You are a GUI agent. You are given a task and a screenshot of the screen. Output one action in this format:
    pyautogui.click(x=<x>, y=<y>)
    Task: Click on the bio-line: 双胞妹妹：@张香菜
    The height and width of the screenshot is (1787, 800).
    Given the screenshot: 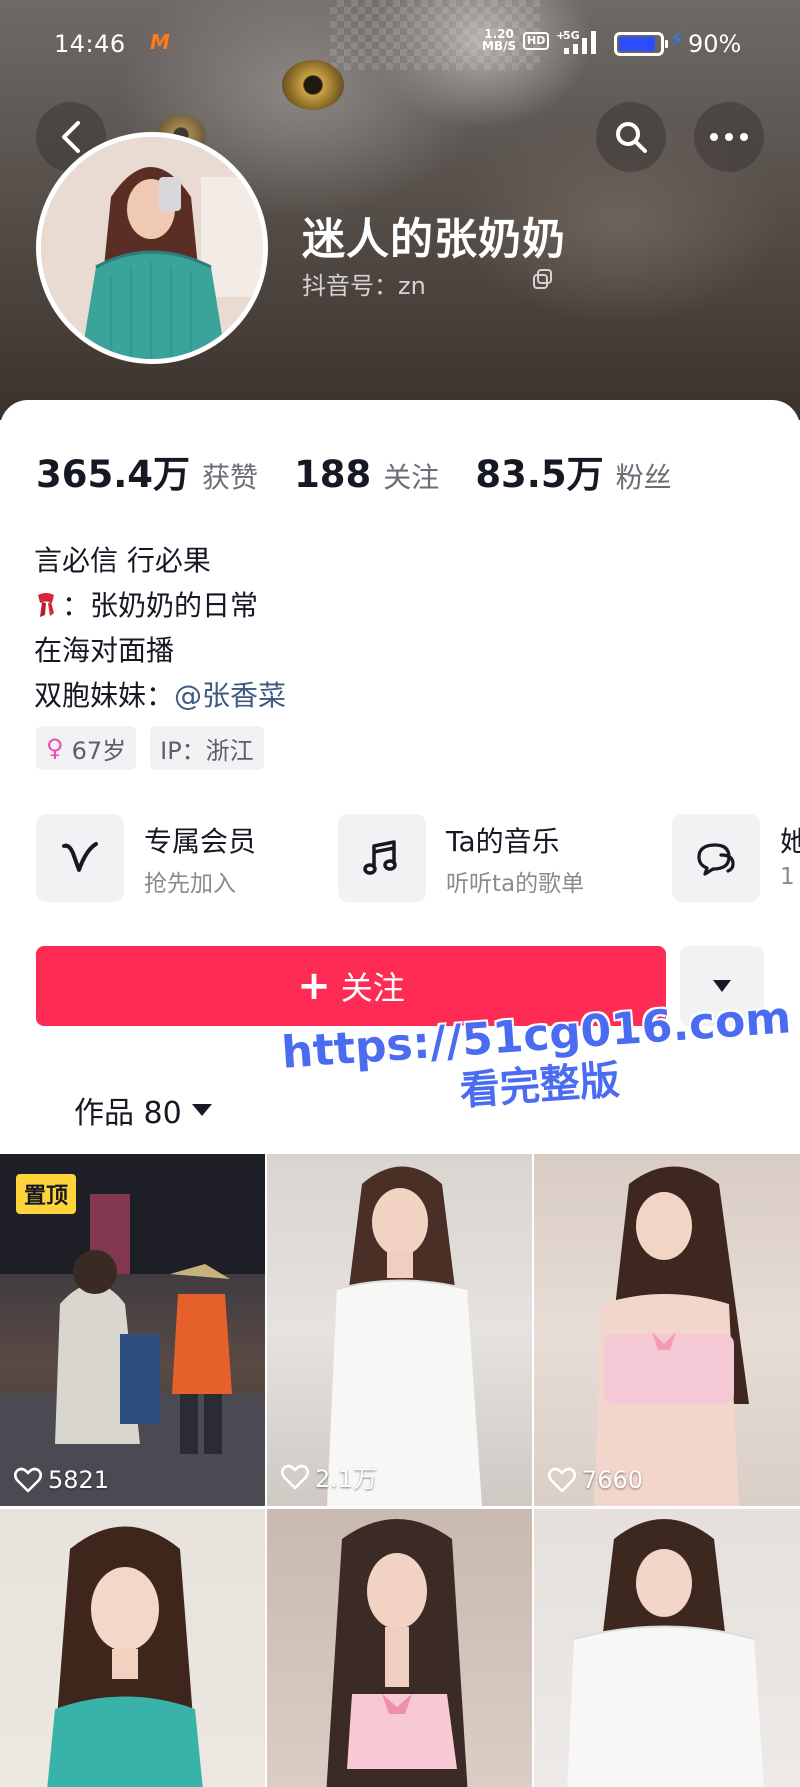 What is the action you would take?
    pyautogui.click(x=160, y=695)
    